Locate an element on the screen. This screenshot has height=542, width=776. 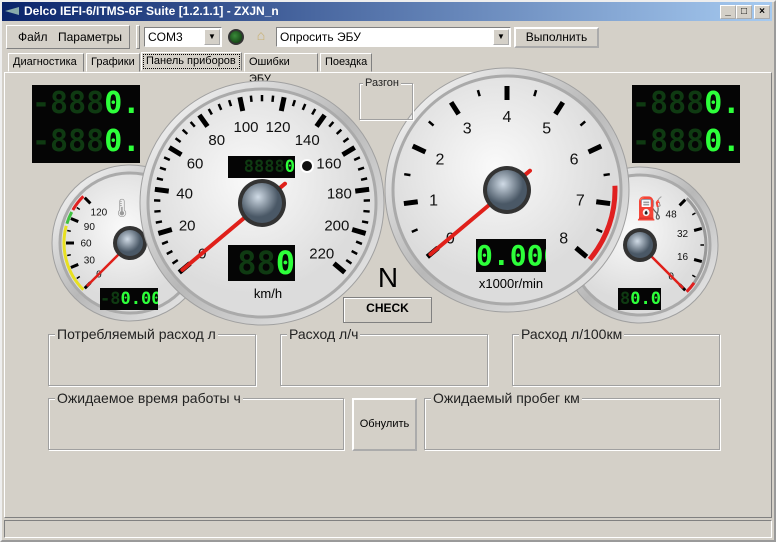
group-label: Расход л/100км is located at coordinates (572, 334).